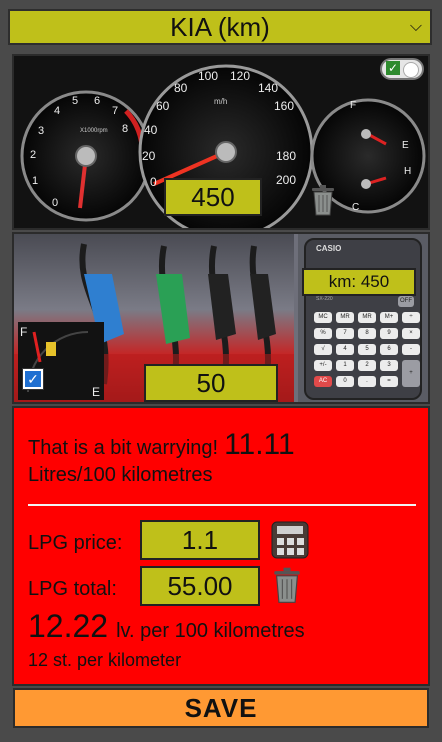 The image size is (442, 742). Describe the element at coordinates (411, 317) in the screenshot. I see `calc-key: ÷` at that location.